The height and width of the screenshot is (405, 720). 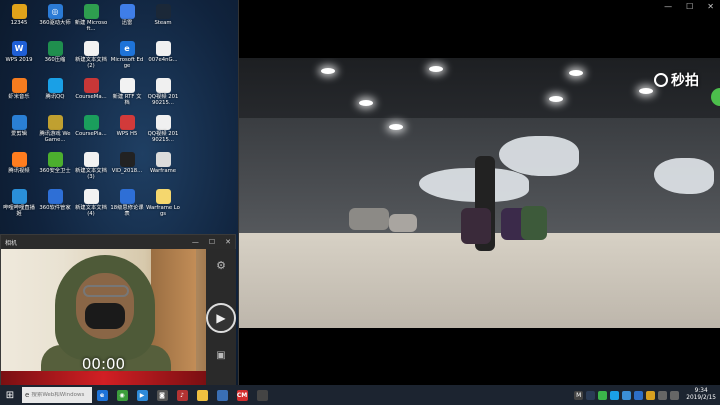 What do you see at coordinates (221, 355) in the screenshot?
I see `photo-mode-icon: ▣` at bounding box center [221, 355].